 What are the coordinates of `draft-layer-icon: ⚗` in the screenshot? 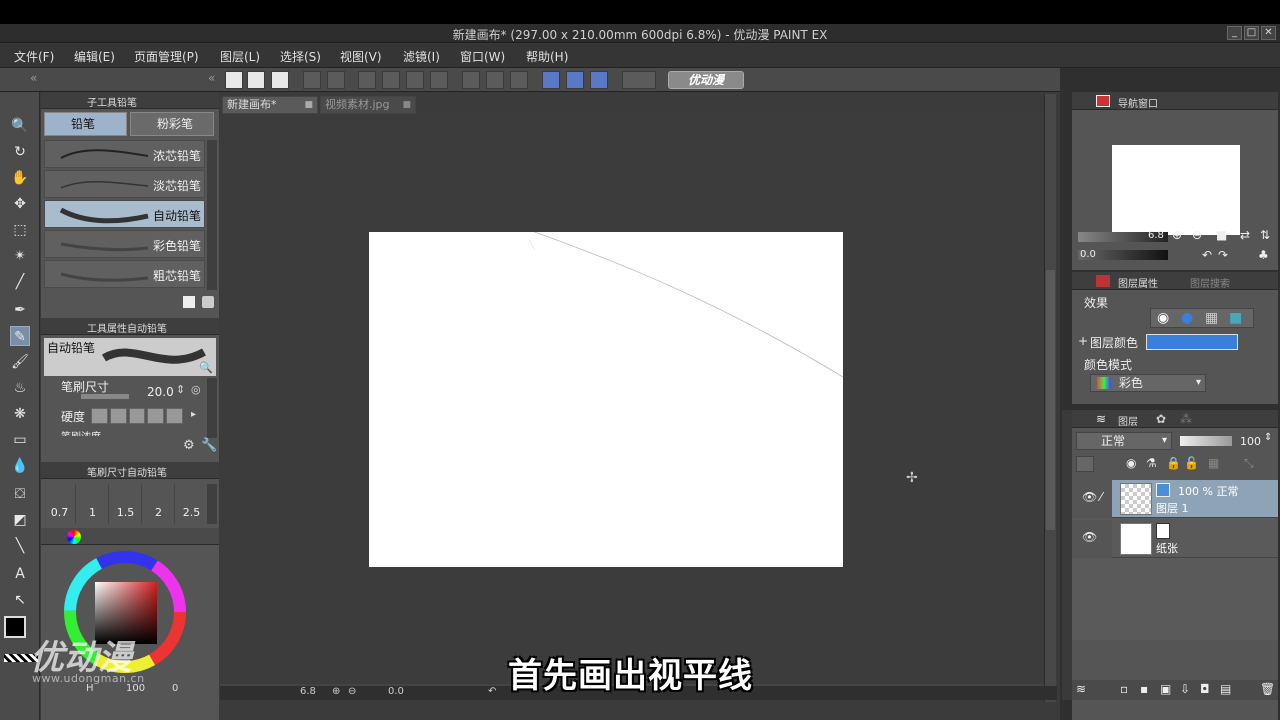 It's located at (1151, 463).